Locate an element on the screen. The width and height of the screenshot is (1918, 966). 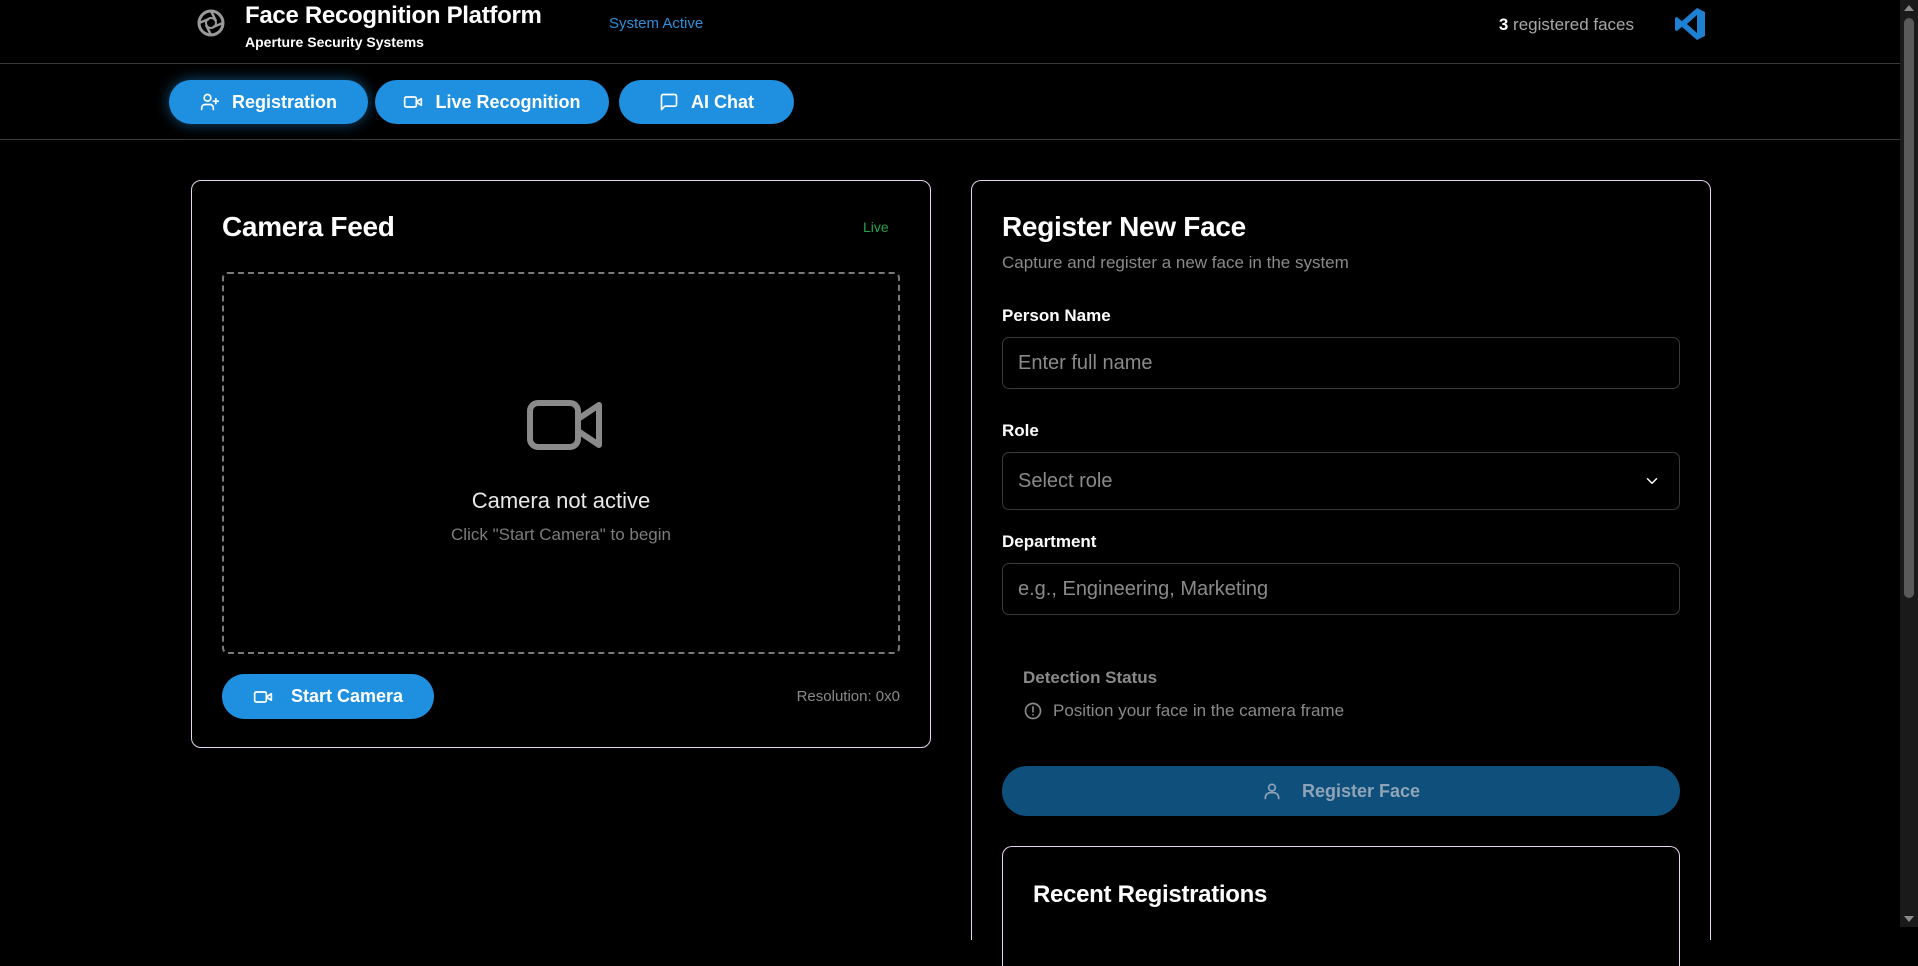
tab-live-recognition: Live Recognition is located at coordinates (492, 102).